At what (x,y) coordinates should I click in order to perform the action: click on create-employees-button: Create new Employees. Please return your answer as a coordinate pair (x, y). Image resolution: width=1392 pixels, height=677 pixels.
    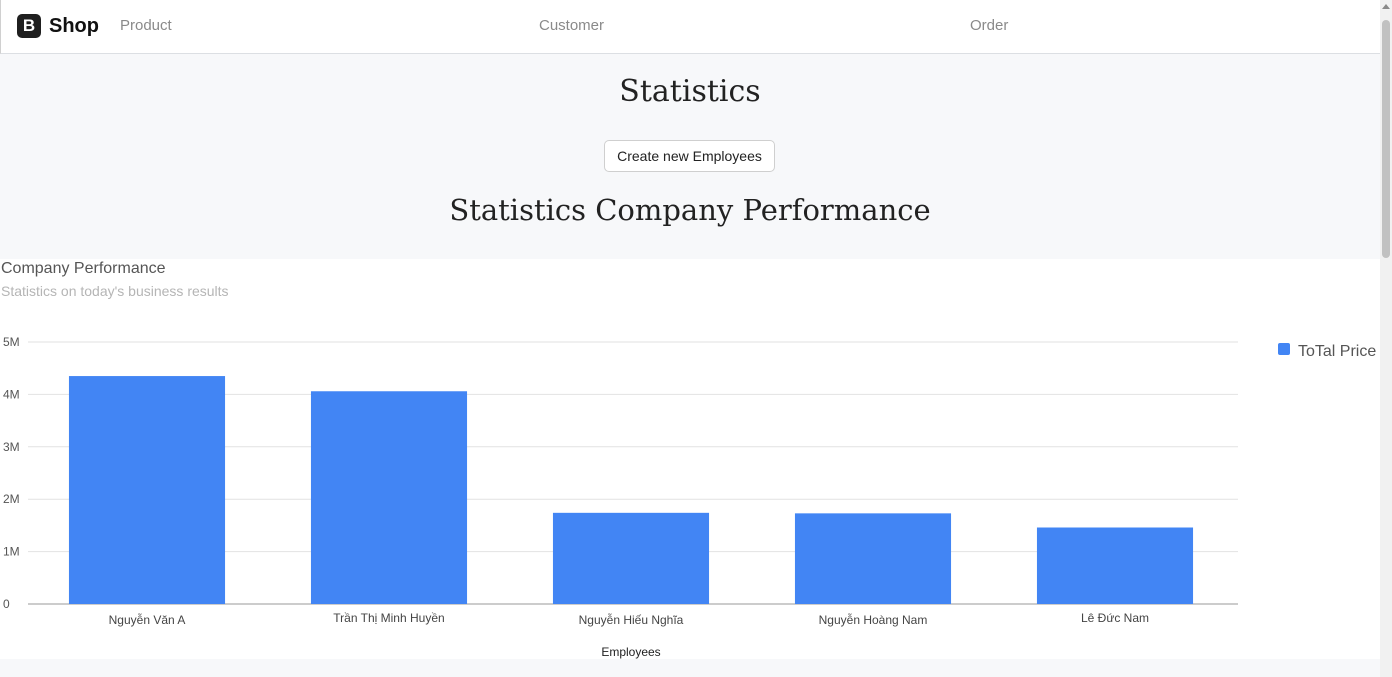
    Looking at the image, I should click on (689, 156).